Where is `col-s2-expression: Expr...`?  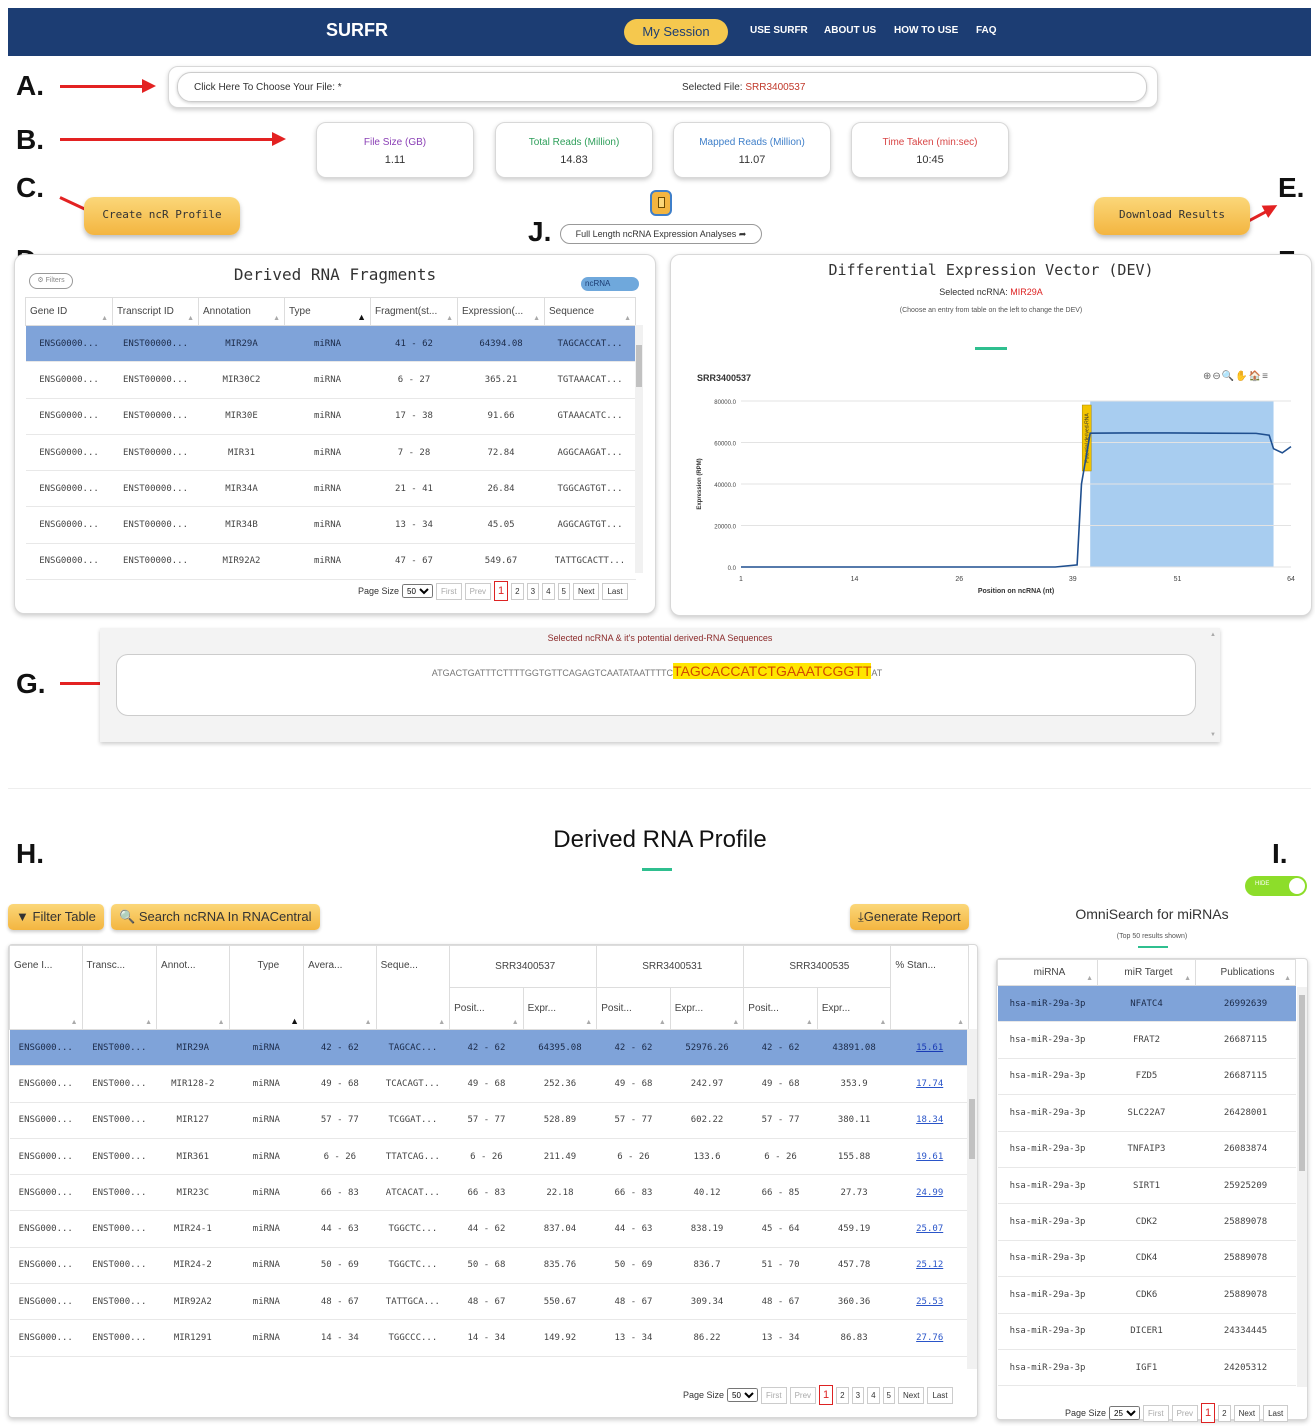
col-s2-expression: Expr... is located at coordinates (707, 1008).